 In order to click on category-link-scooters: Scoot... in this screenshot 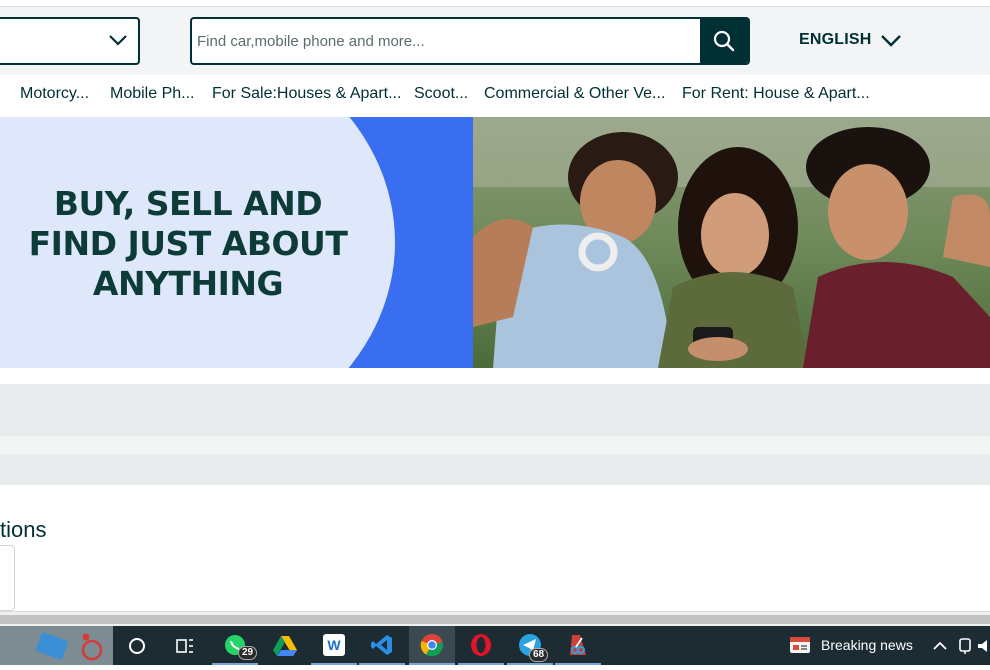, I will do `click(441, 94)`.